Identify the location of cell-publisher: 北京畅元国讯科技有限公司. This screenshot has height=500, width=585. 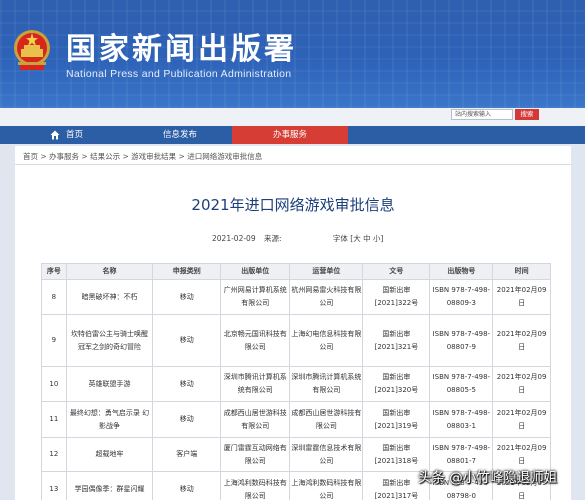
(255, 340).